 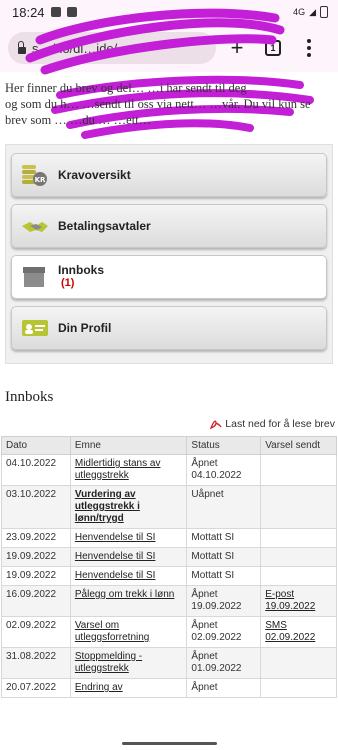 I want to click on menu-item-din-profil: Din Profil, so click(x=169, y=328).